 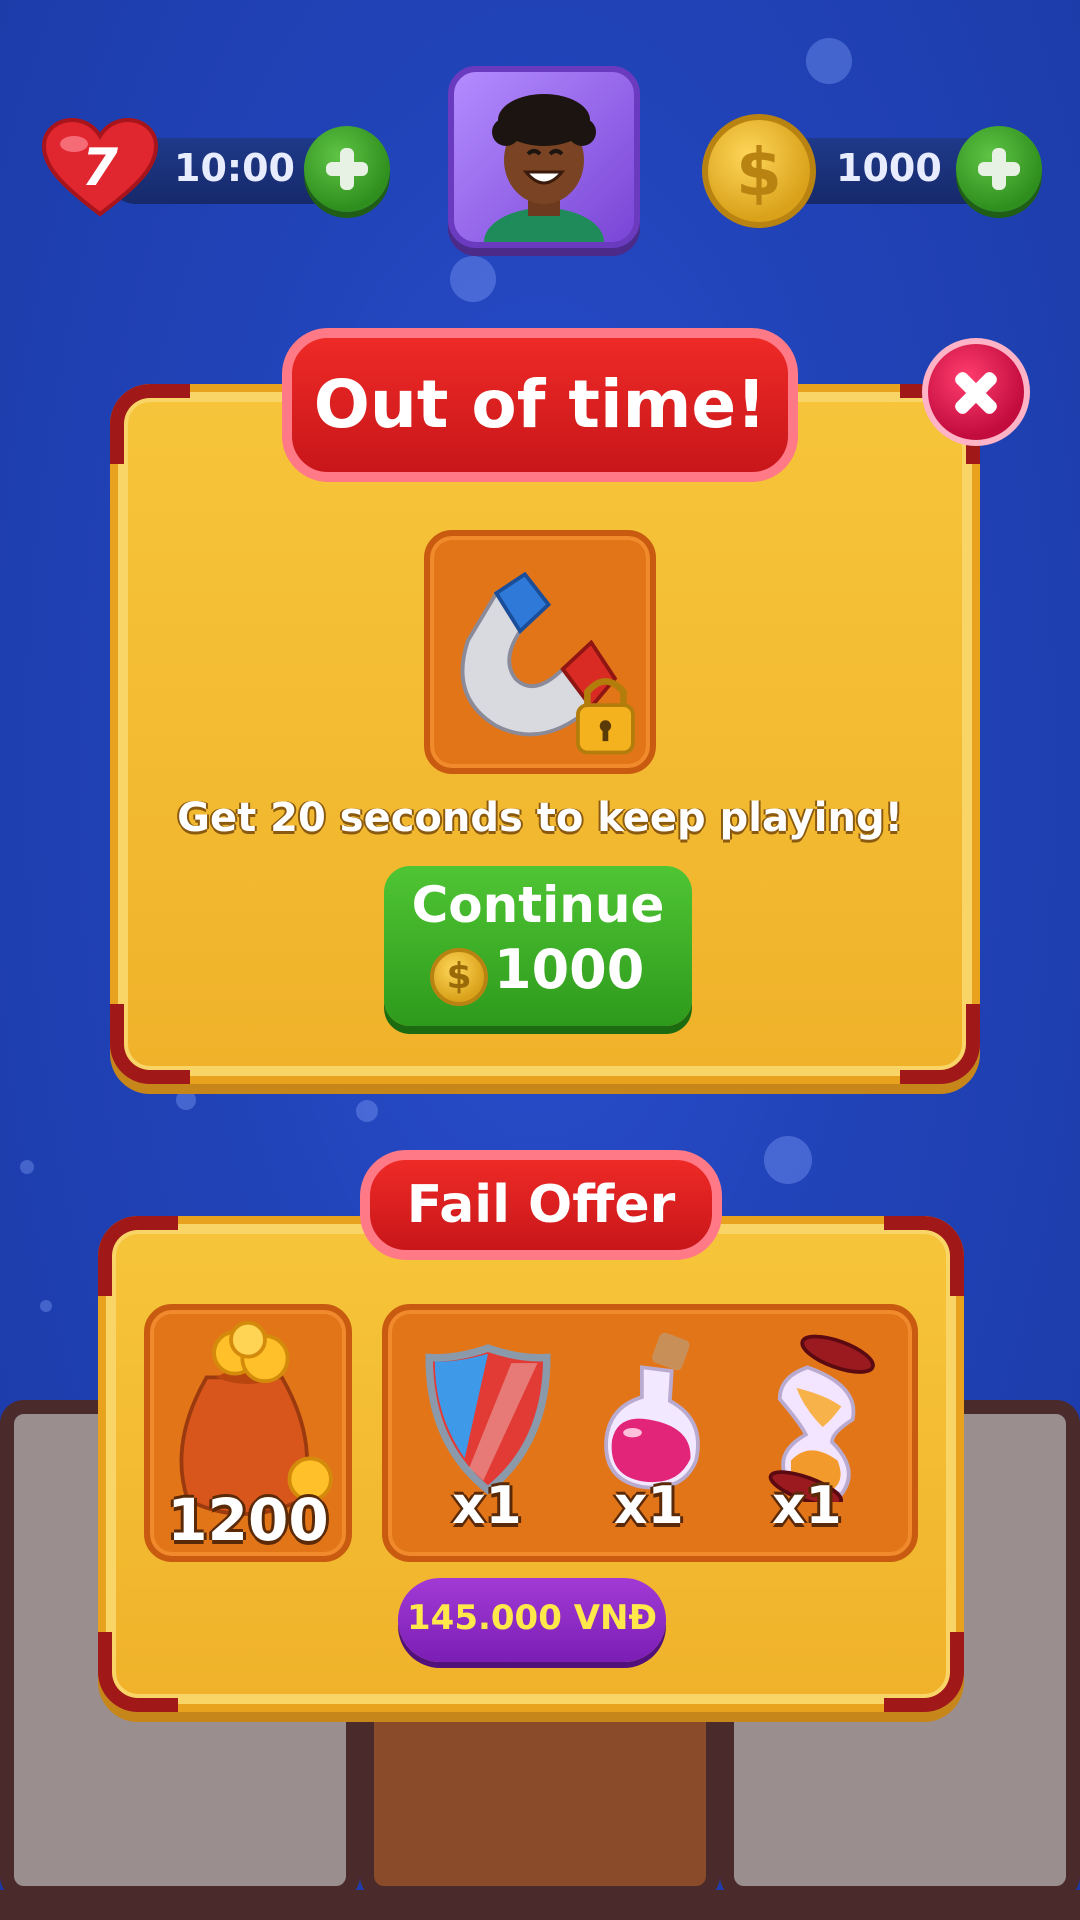 What do you see at coordinates (347, 169) in the screenshot?
I see `add-lives-button` at bounding box center [347, 169].